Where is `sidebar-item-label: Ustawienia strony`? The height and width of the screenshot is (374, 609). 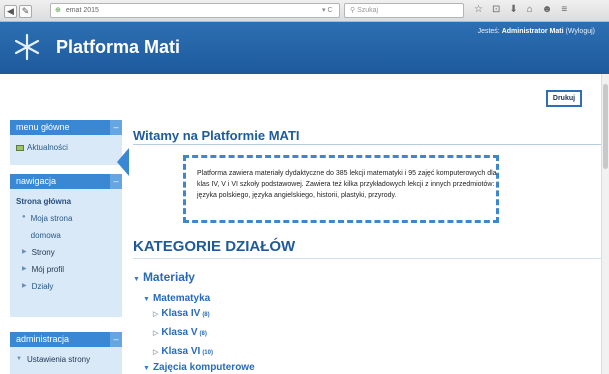
sidebar-item-label: Ustawienia strony is located at coordinates (58, 359).